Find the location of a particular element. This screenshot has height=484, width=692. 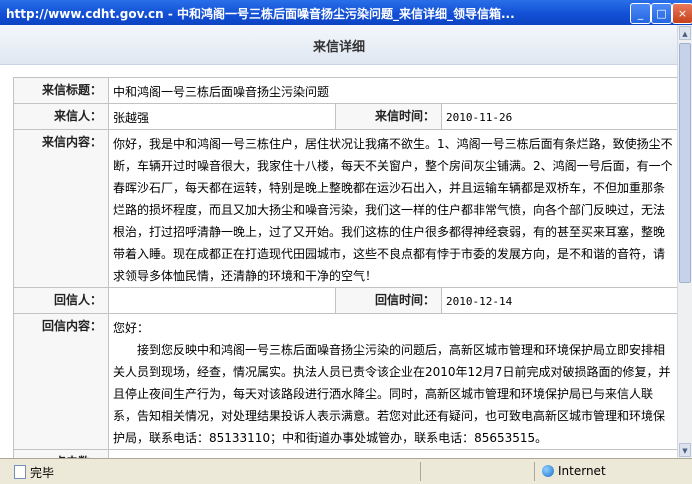

title-label: 来信标题： is located at coordinates (61, 90).